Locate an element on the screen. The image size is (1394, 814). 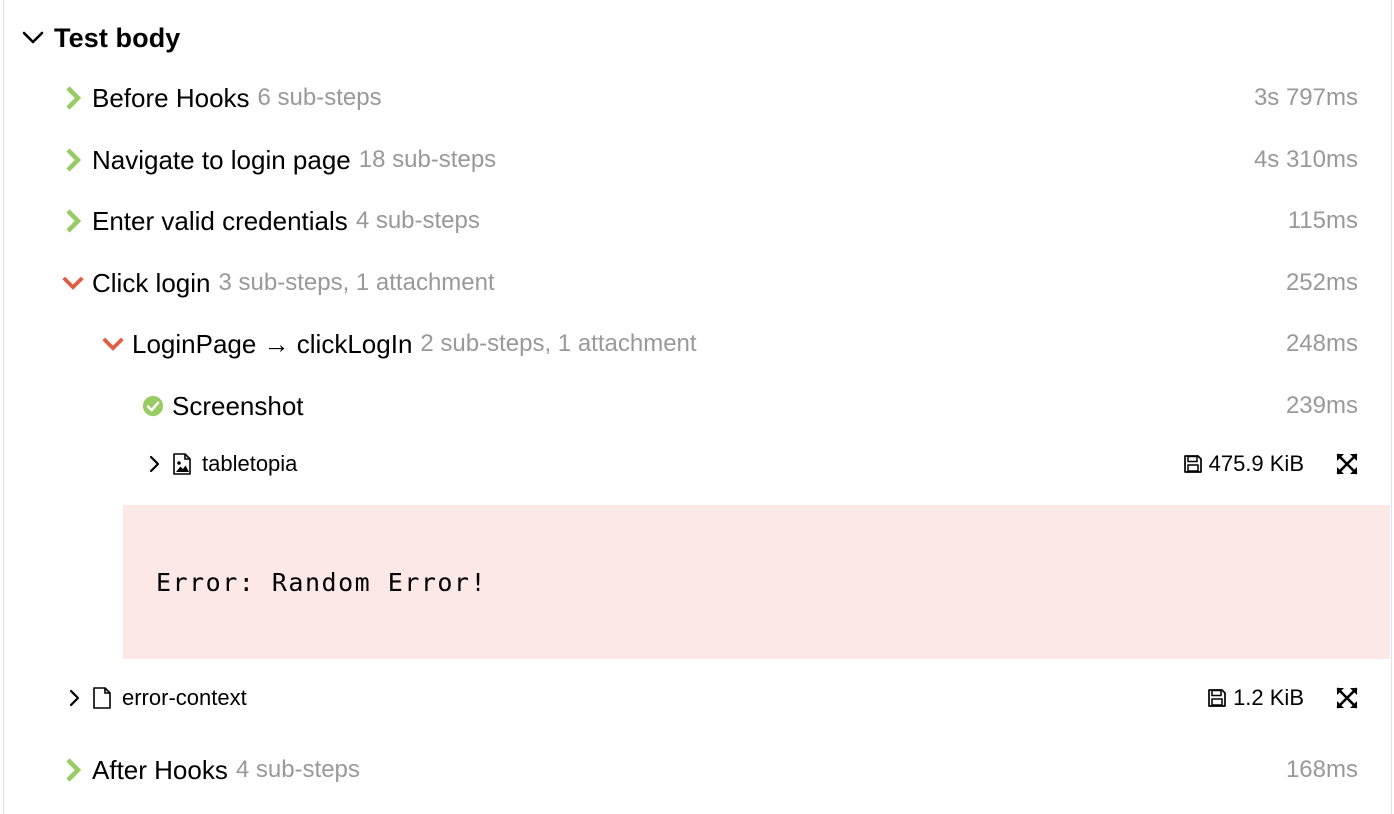
attachment-name: tabletopia is located at coordinates (250, 463).